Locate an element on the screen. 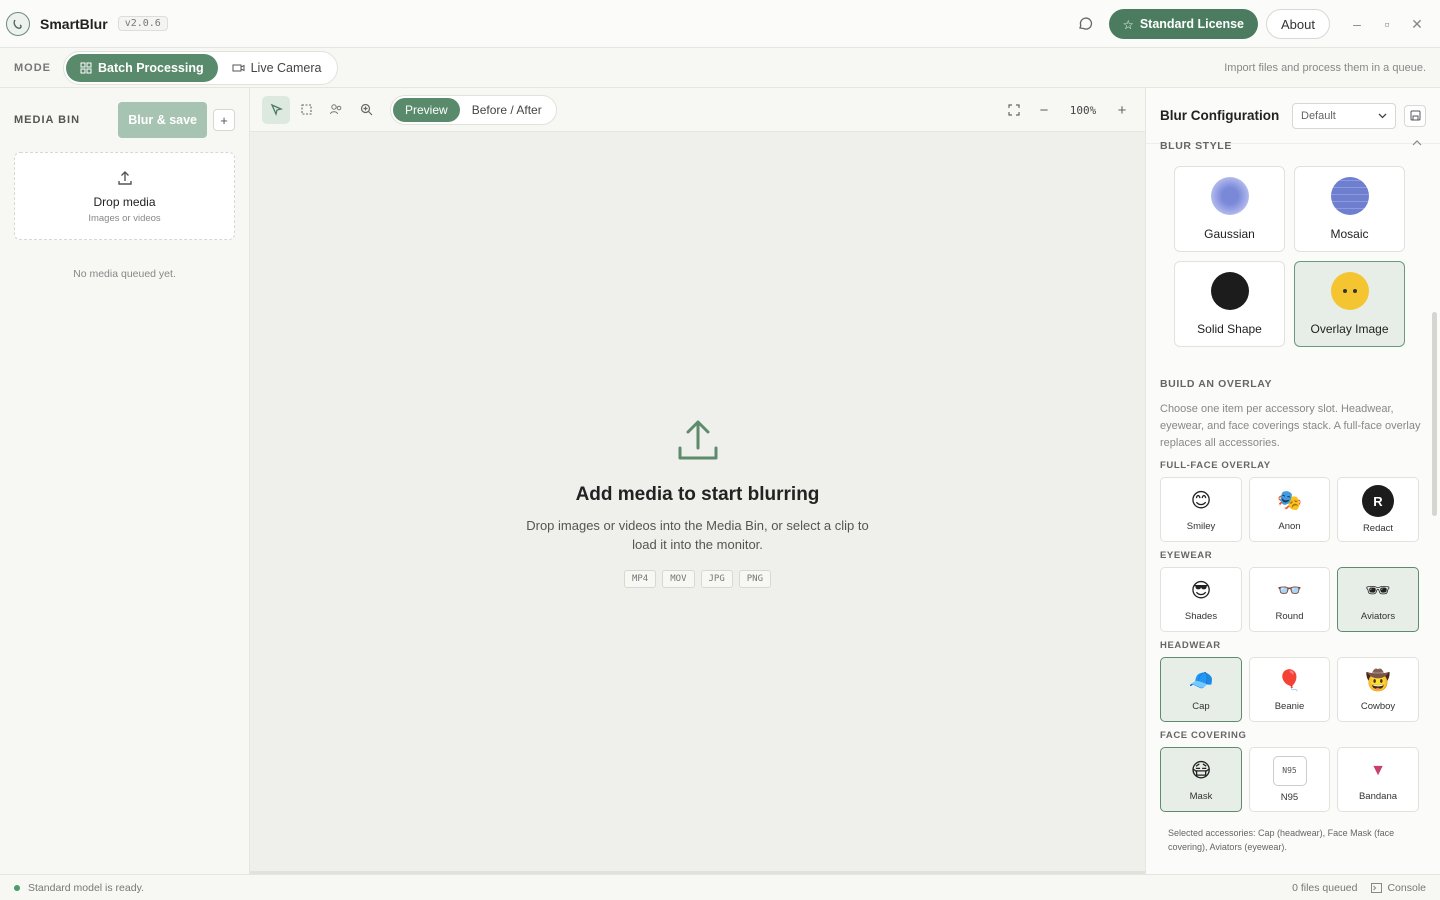  preset-select: Default is located at coordinates (1344, 115).